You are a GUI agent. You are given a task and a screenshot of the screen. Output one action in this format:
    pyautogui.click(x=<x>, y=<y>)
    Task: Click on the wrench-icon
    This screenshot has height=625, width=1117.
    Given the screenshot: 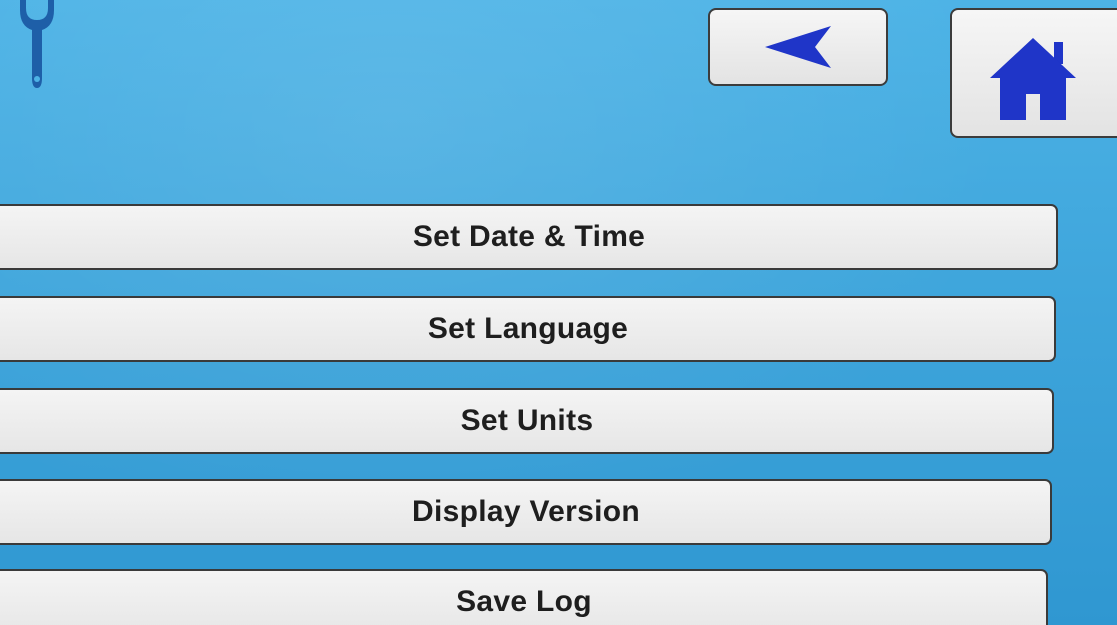 What is the action you would take?
    pyautogui.click(x=37, y=44)
    